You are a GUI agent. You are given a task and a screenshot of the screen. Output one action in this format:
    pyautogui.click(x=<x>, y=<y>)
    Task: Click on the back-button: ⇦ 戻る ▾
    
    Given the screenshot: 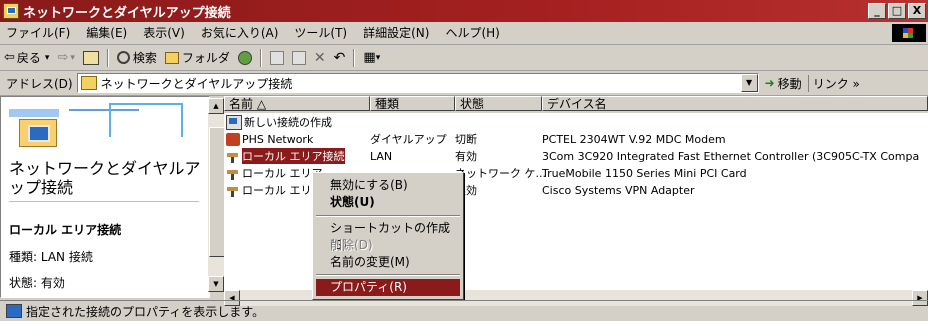 What is the action you would take?
    pyautogui.click(x=26, y=57)
    